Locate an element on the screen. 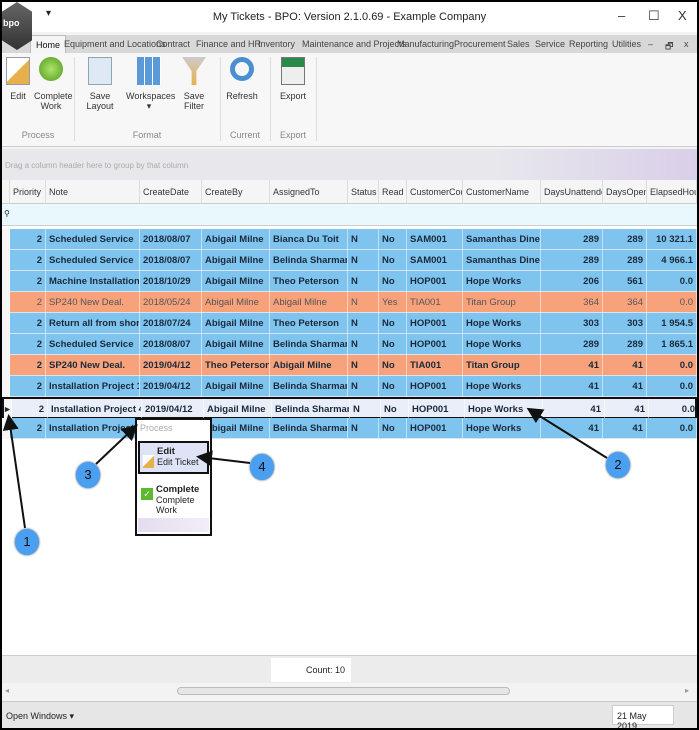 The image size is (699, 730). annotation-marker-3: 3 is located at coordinates (88, 475).